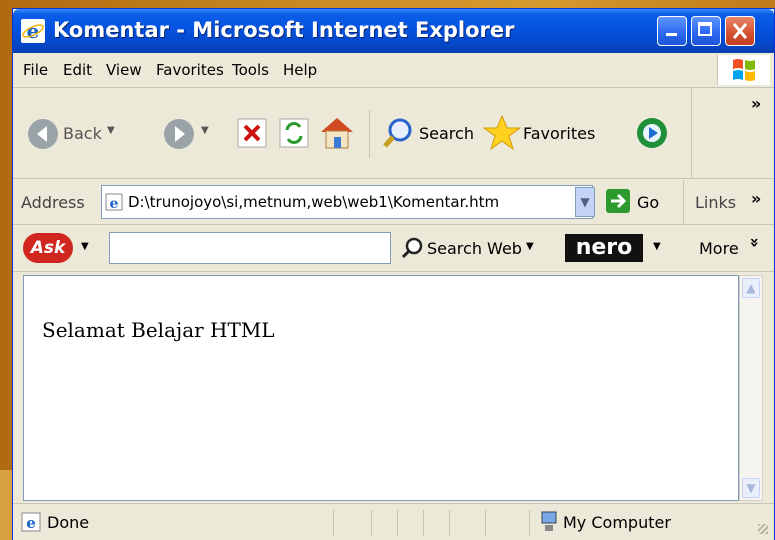  What do you see at coordinates (755, 242) in the screenshot?
I see `more-chevron: »` at bounding box center [755, 242].